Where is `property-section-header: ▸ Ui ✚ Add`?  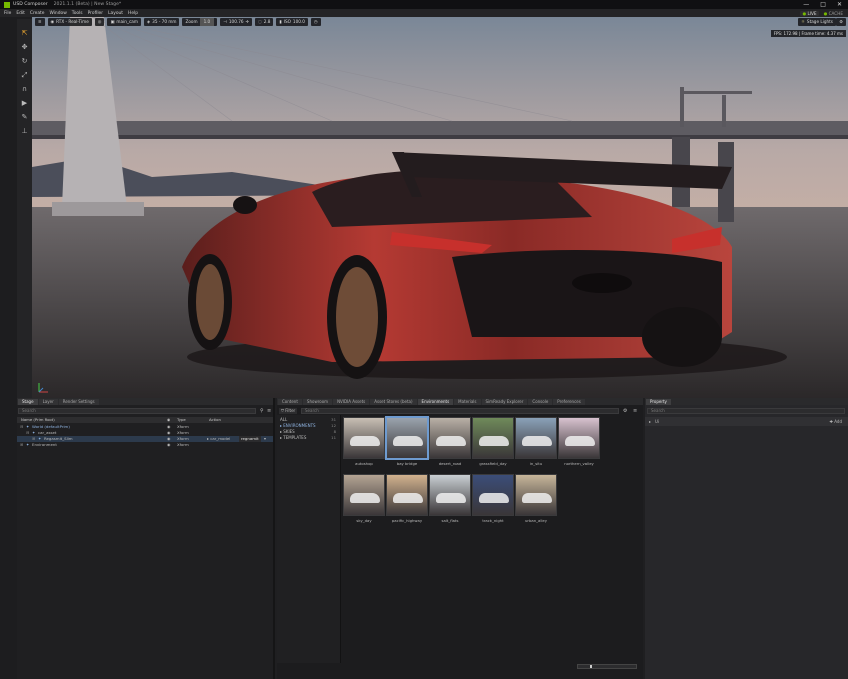
property-section-header: ▸ Ui ✚ Add is located at coordinates (746, 421).